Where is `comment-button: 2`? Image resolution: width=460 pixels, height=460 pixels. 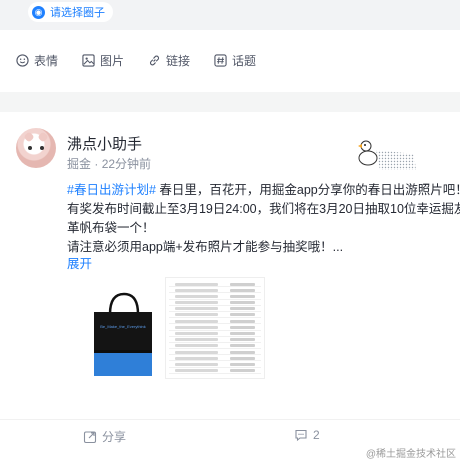
comment-button: 2 is located at coordinates (307, 435).